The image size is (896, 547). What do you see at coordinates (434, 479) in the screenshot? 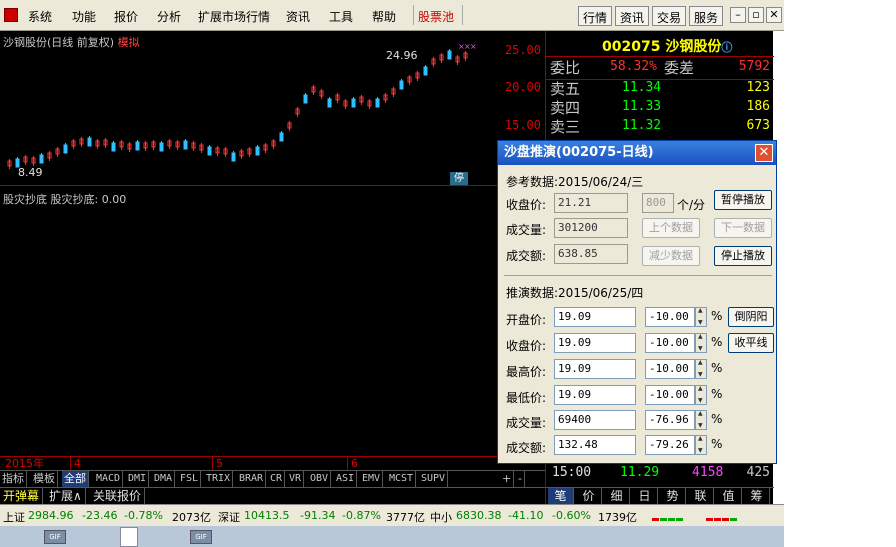
I see `tab-supv: SUPV` at bounding box center [434, 479].